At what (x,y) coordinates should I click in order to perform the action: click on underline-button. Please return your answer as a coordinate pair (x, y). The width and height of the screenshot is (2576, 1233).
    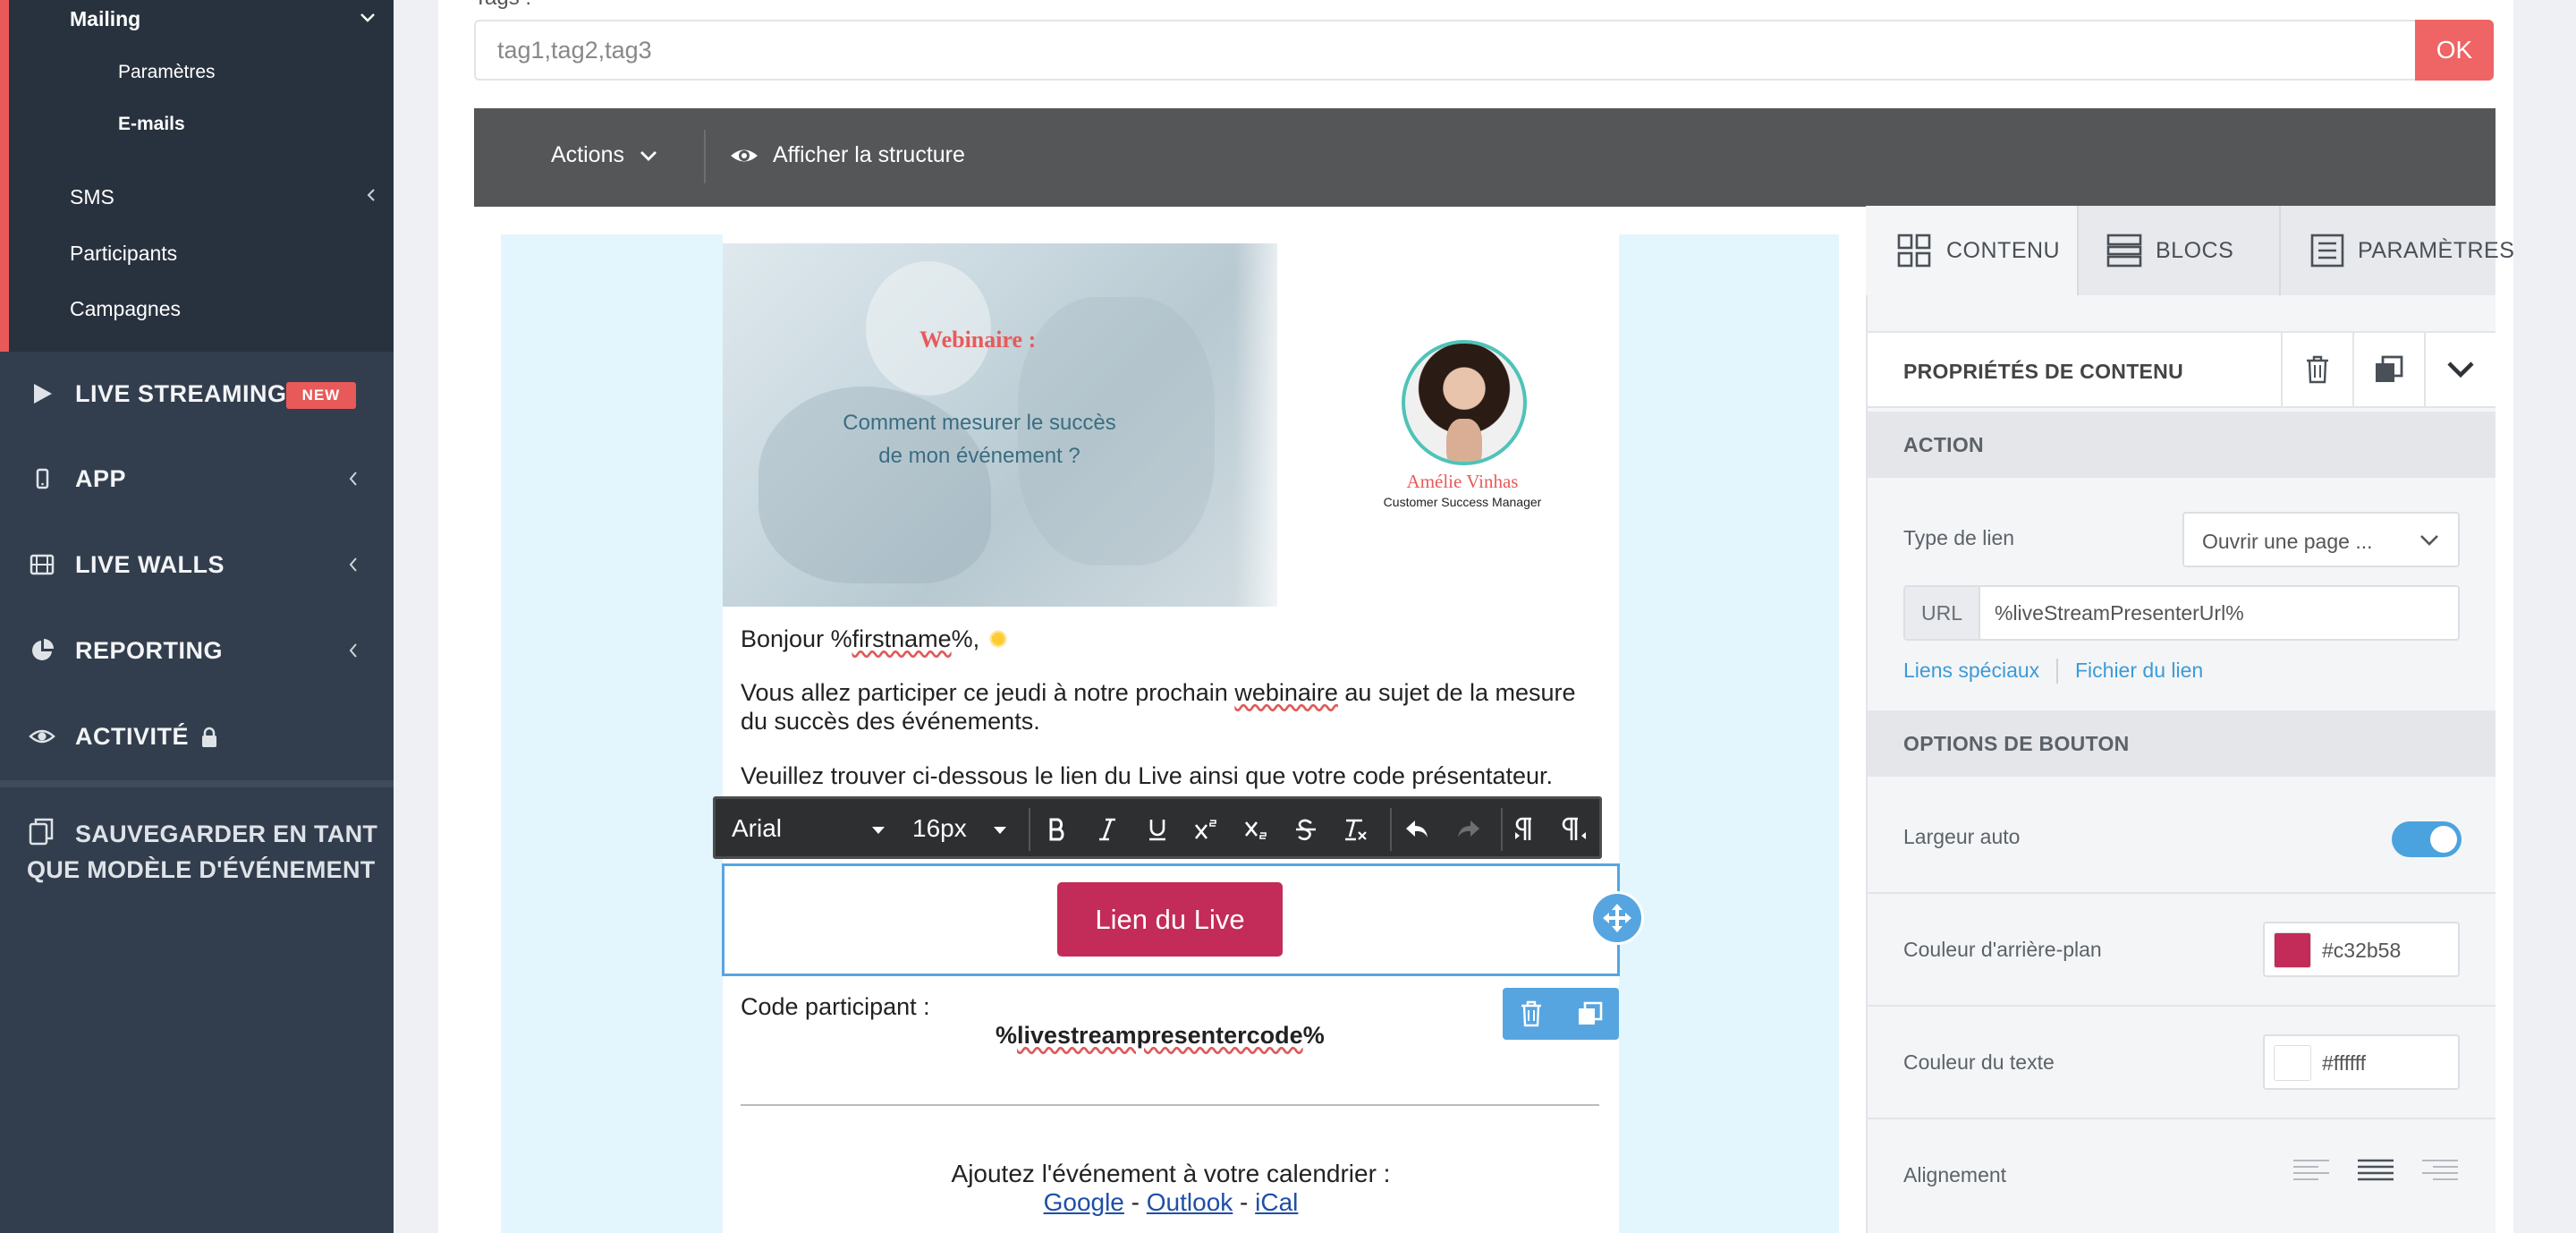
    Looking at the image, I should click on (1157, 829).